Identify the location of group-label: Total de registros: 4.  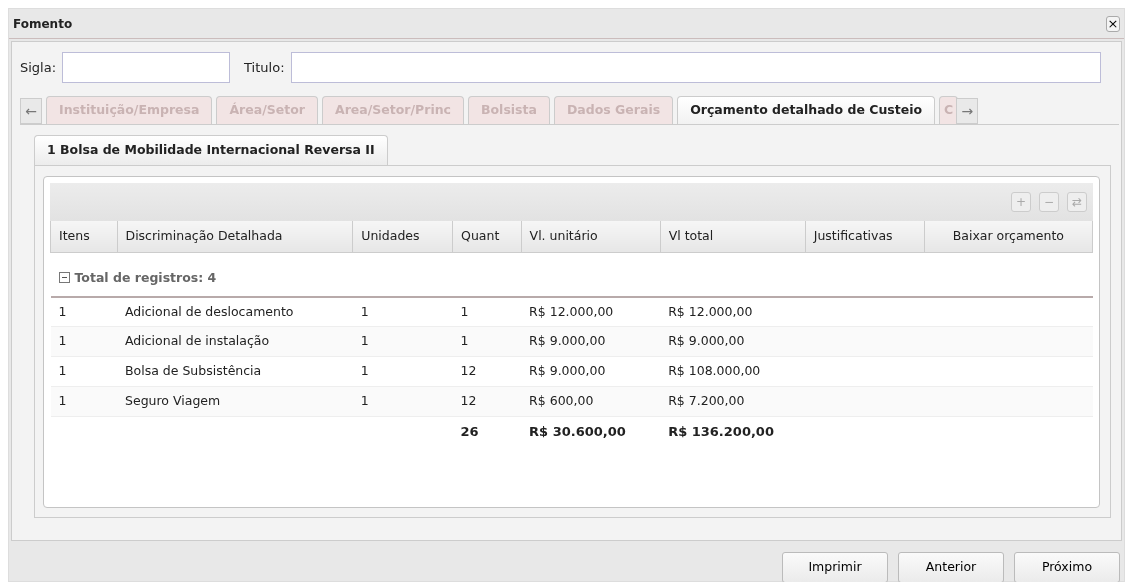
(145, 278).